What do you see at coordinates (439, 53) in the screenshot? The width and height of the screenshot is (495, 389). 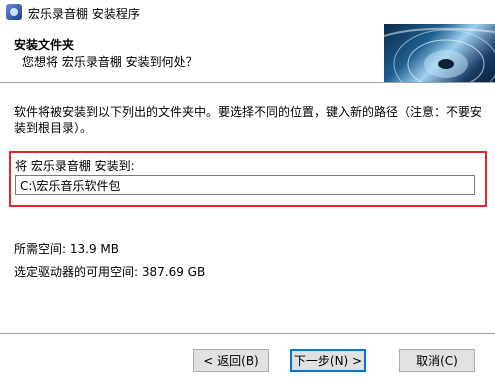 I see `disc-banner-image` at bounding box center [439, 53].